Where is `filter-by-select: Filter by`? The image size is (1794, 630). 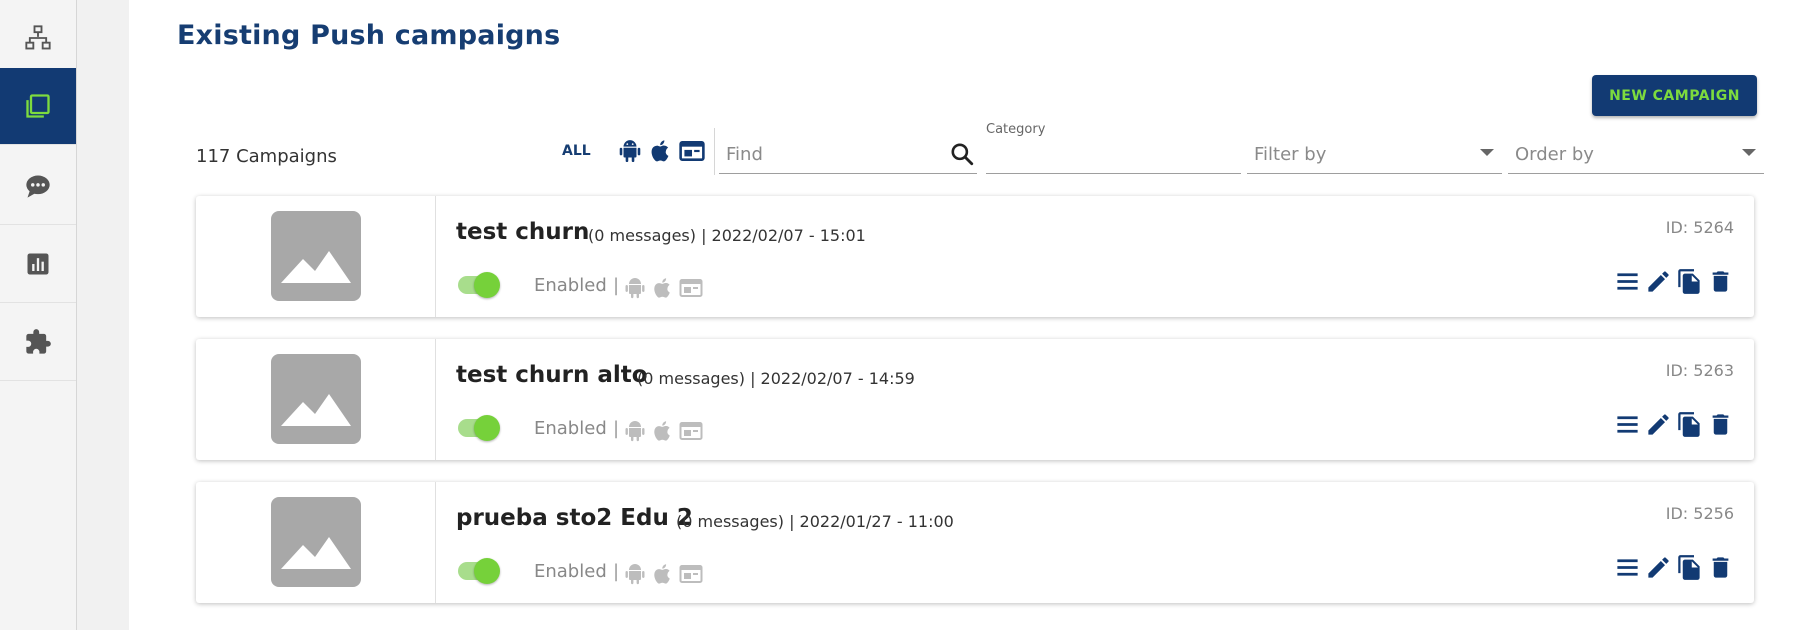 filter-by-select: Filter by is located at coordinates (1374, 151).